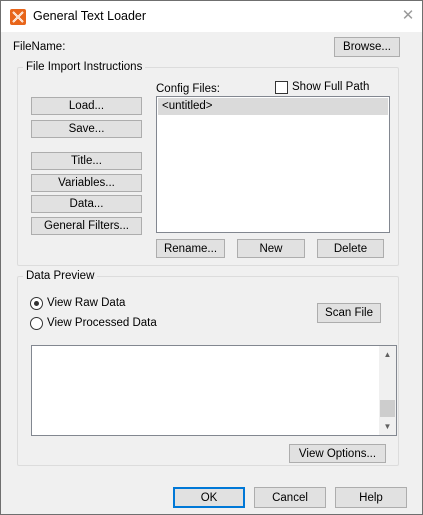  What do you see at coordinates (90, 16) in the screenshot?
I see `window-title: General Text Loader` at bounding box center [90, 16].